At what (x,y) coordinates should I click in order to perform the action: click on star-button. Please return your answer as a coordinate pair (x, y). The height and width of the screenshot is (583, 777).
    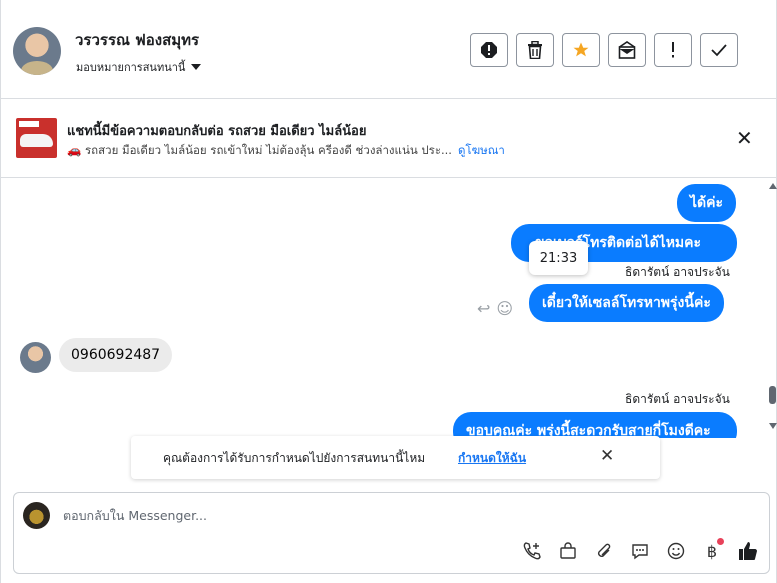
    Looking at the image, I should click on (581, 50).